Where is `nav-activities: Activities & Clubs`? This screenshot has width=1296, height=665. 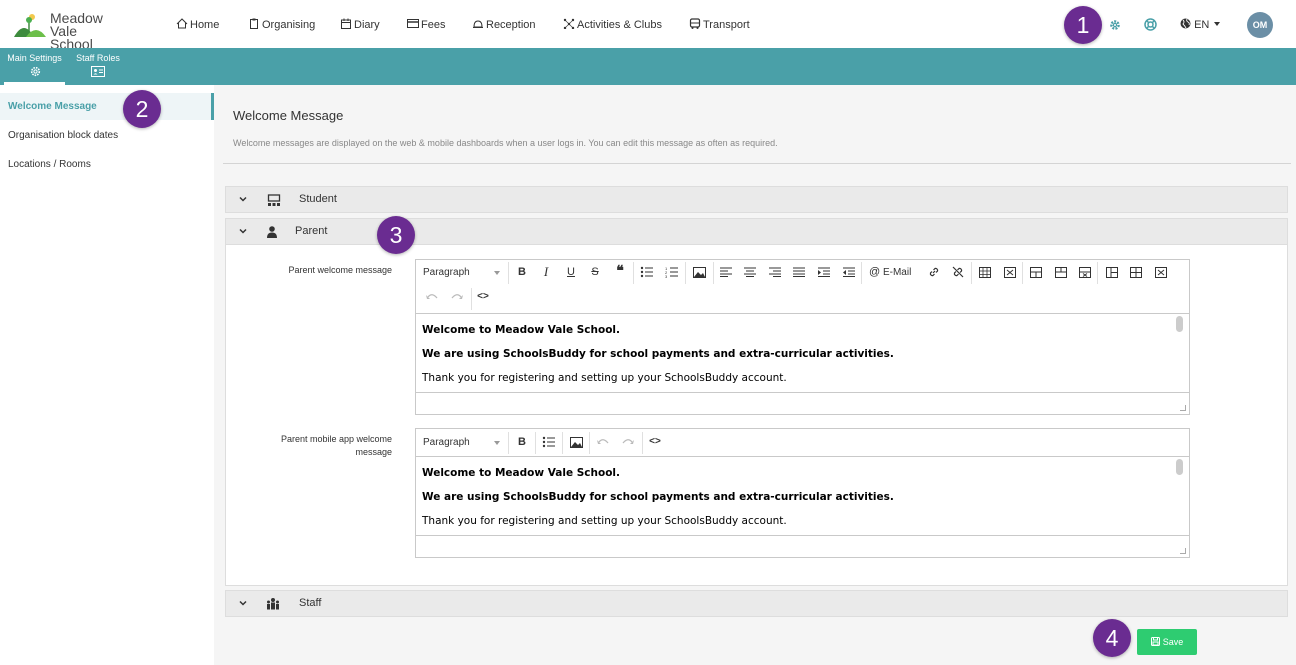 nav-activities: Activities & Clubs is located at coordinates (612, 24).